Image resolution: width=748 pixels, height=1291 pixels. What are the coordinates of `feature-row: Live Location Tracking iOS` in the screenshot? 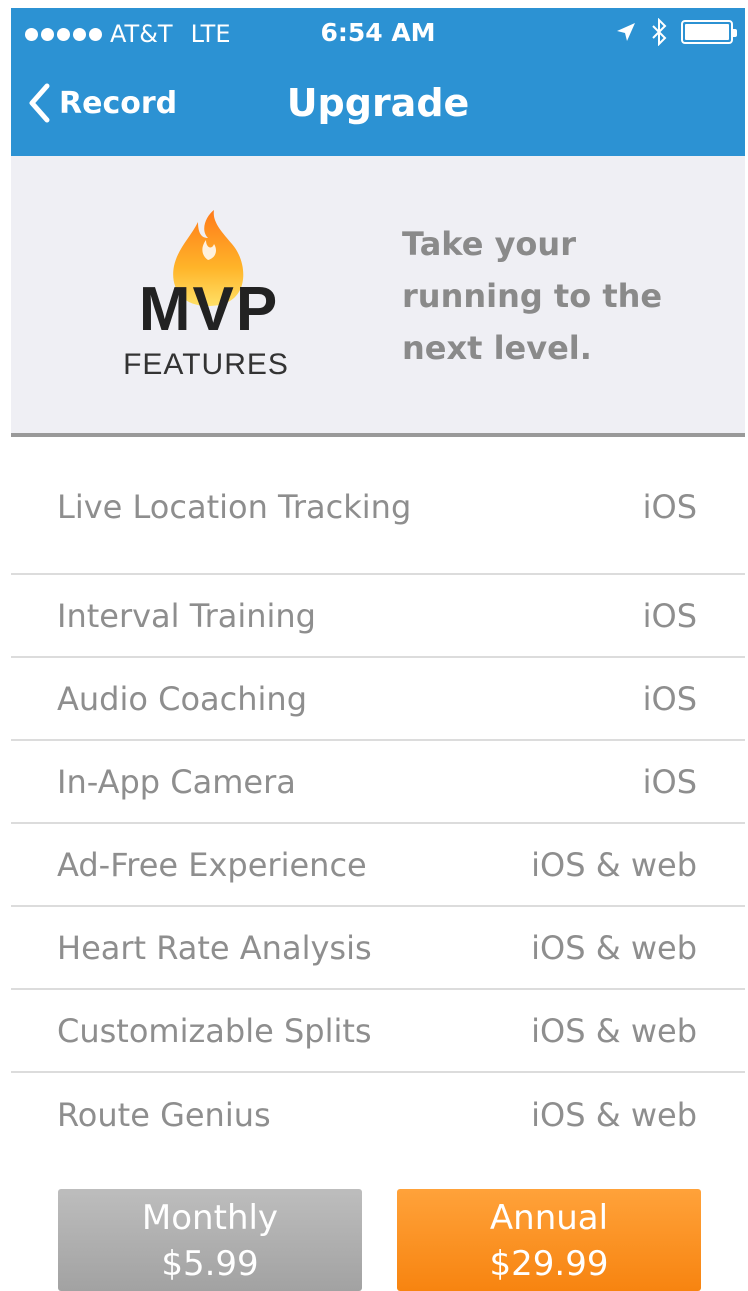 It's located at (378, 508).